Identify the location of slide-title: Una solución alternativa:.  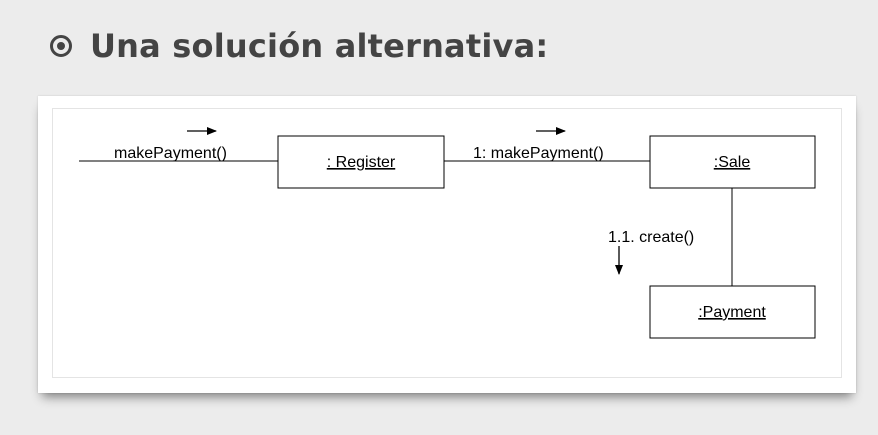
(299, 46).